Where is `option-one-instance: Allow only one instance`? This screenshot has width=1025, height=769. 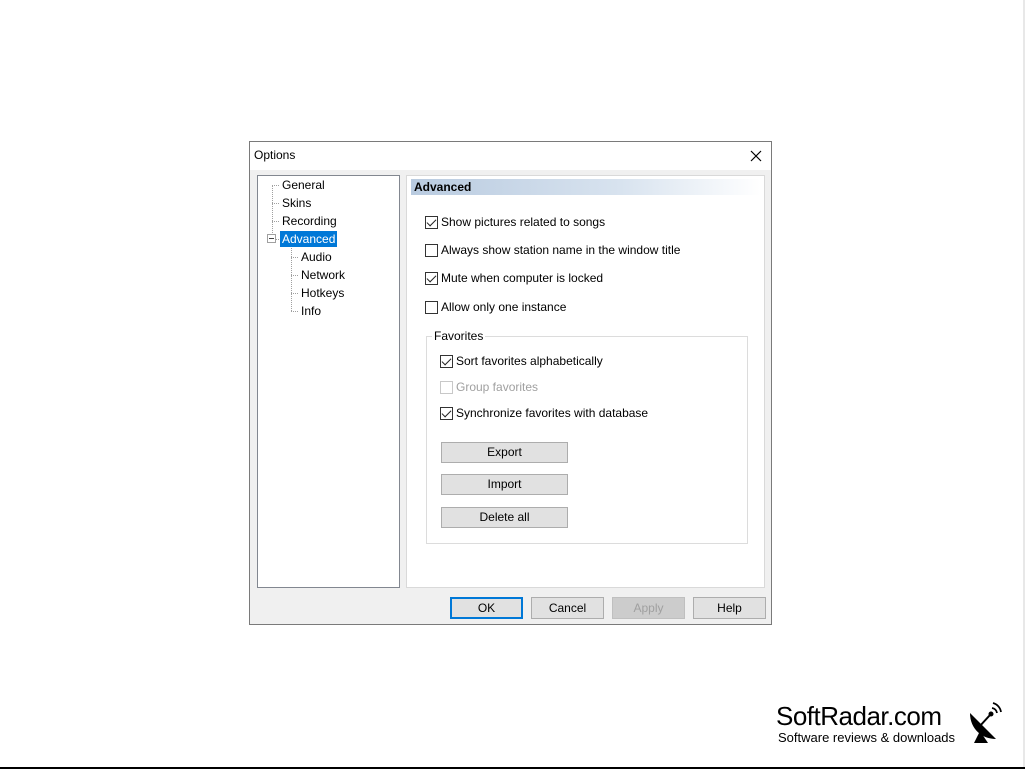
option-one-instance: Allow only one instance is located at coordinates (495, 307).